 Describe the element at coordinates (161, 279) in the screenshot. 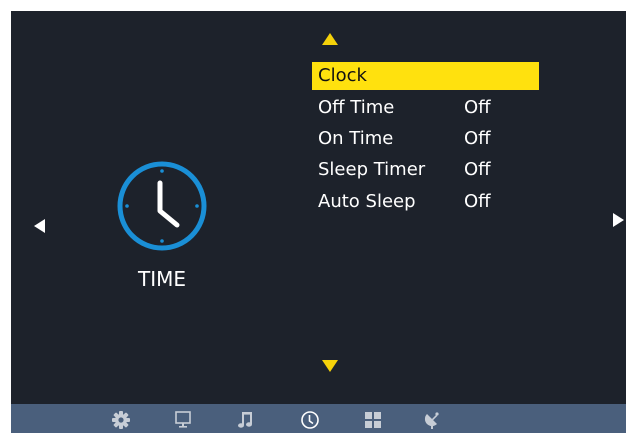

I see `section-title: TIME` at that location.